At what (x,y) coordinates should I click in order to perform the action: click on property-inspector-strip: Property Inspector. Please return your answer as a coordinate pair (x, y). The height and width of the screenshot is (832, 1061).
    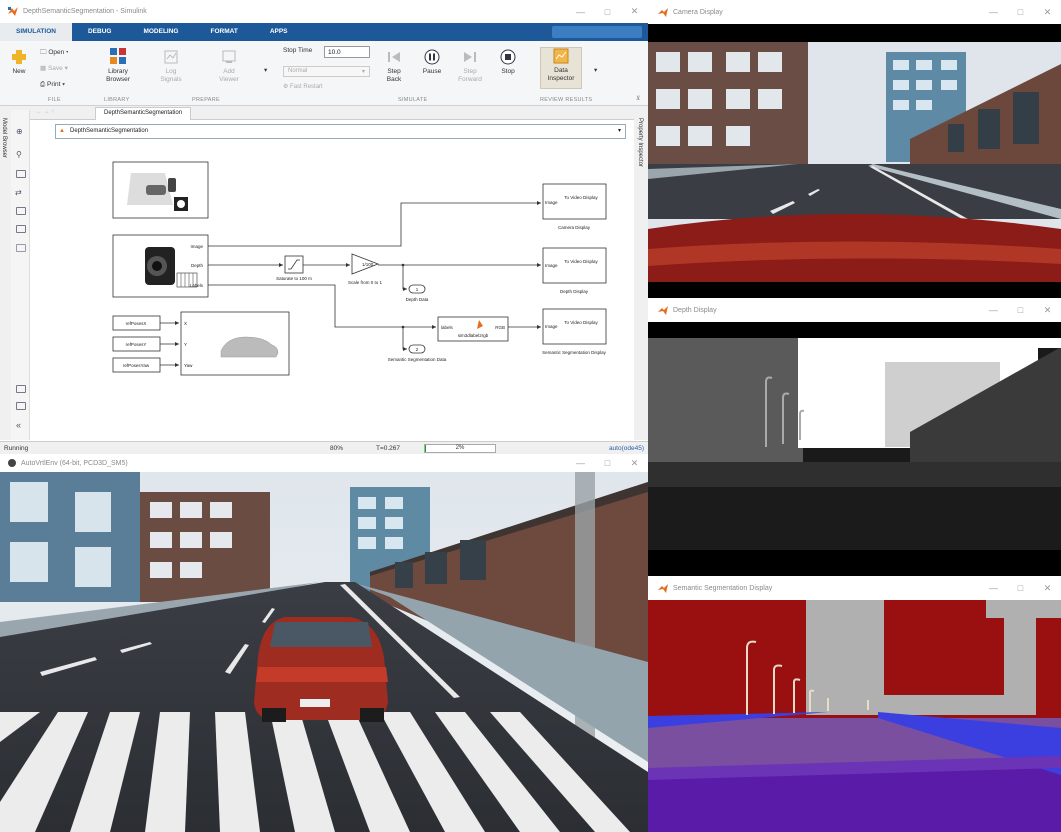
    Looking at the image, I should click on (641, 275).